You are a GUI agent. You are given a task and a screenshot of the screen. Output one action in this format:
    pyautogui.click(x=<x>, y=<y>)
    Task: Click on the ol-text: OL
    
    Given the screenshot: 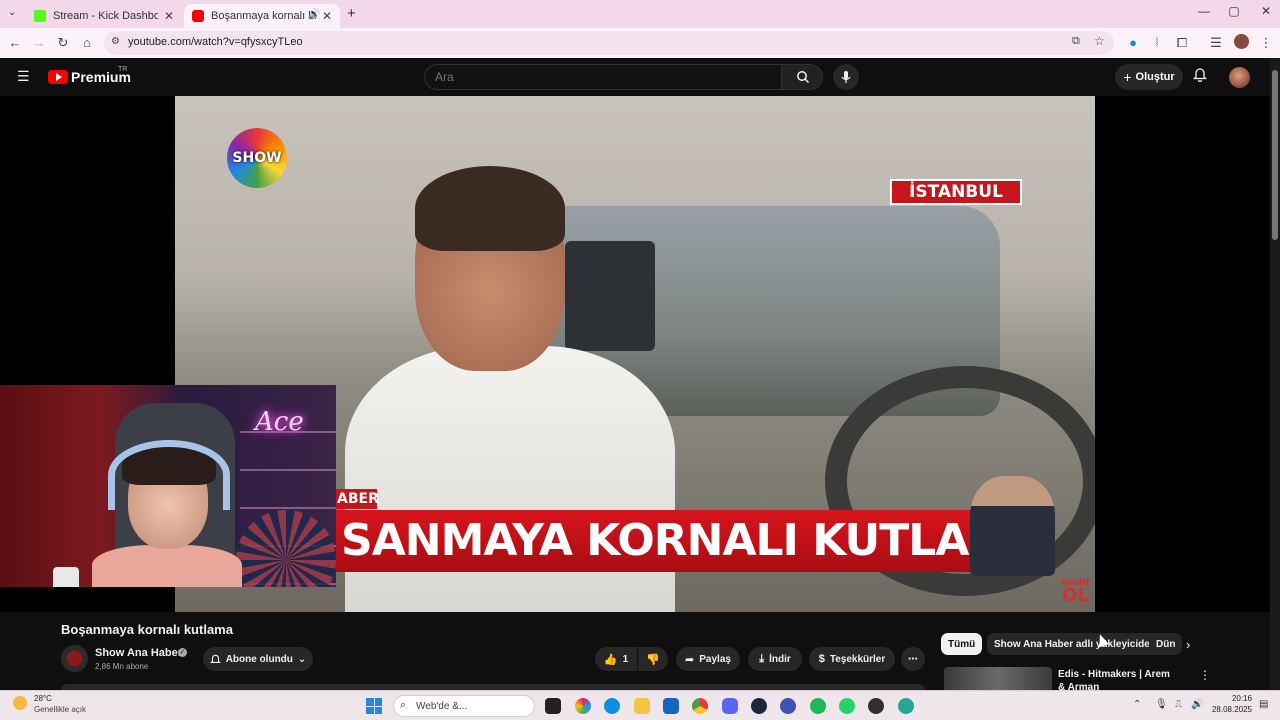 What is the action you would take?
    pyautogui.click(x=1076, y=595)
    